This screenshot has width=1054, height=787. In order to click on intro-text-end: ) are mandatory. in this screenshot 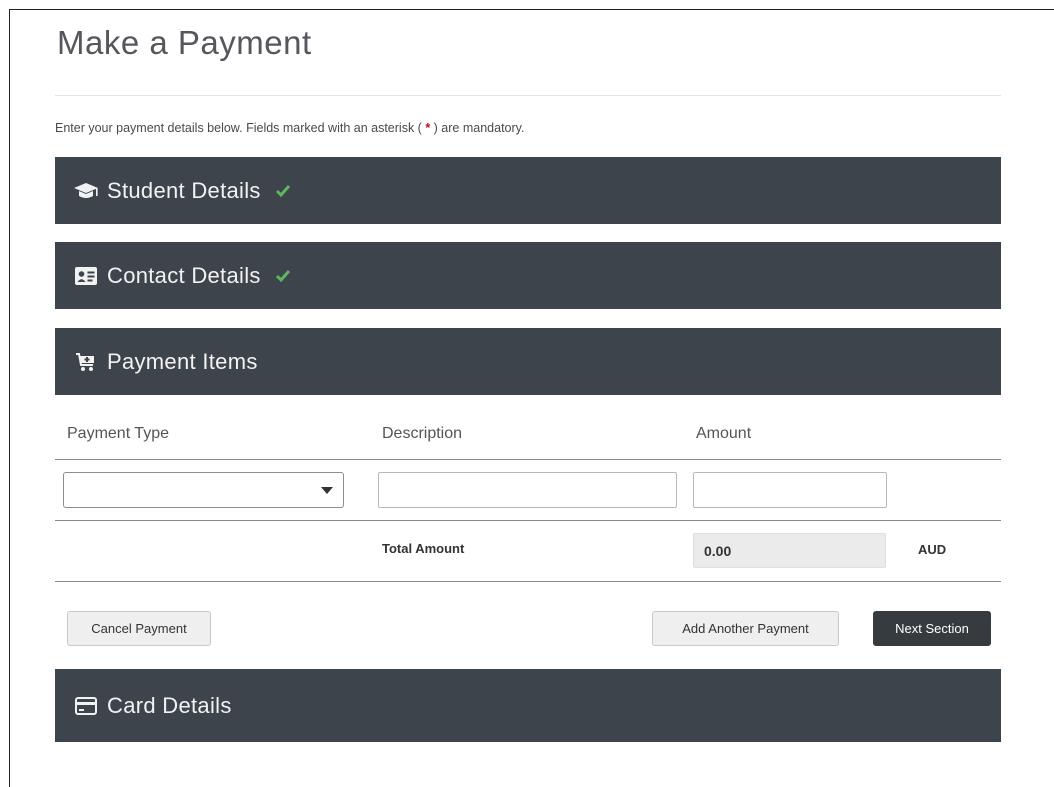, I will do `click(479, 128)`.